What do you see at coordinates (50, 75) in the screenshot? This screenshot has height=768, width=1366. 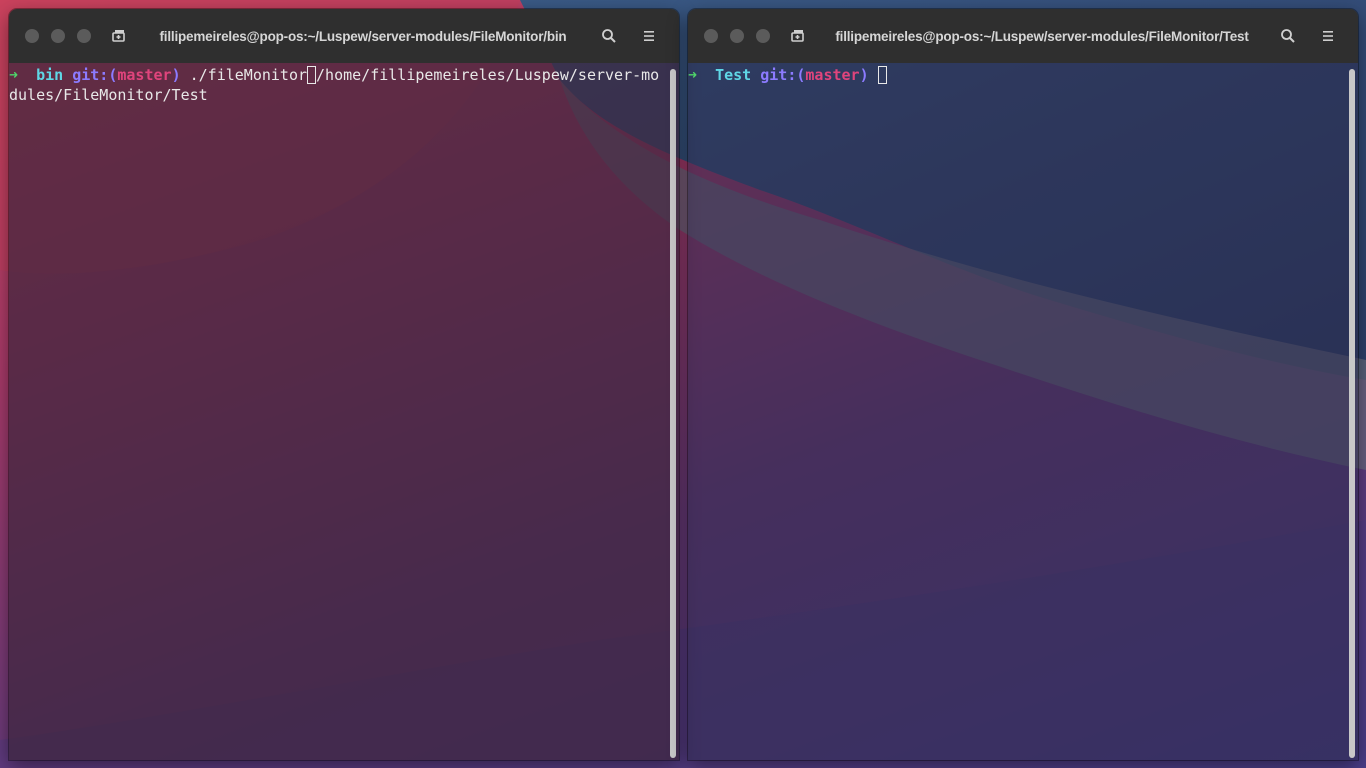 I see `prompt-directory: bin` at bounding box center [50, 75].